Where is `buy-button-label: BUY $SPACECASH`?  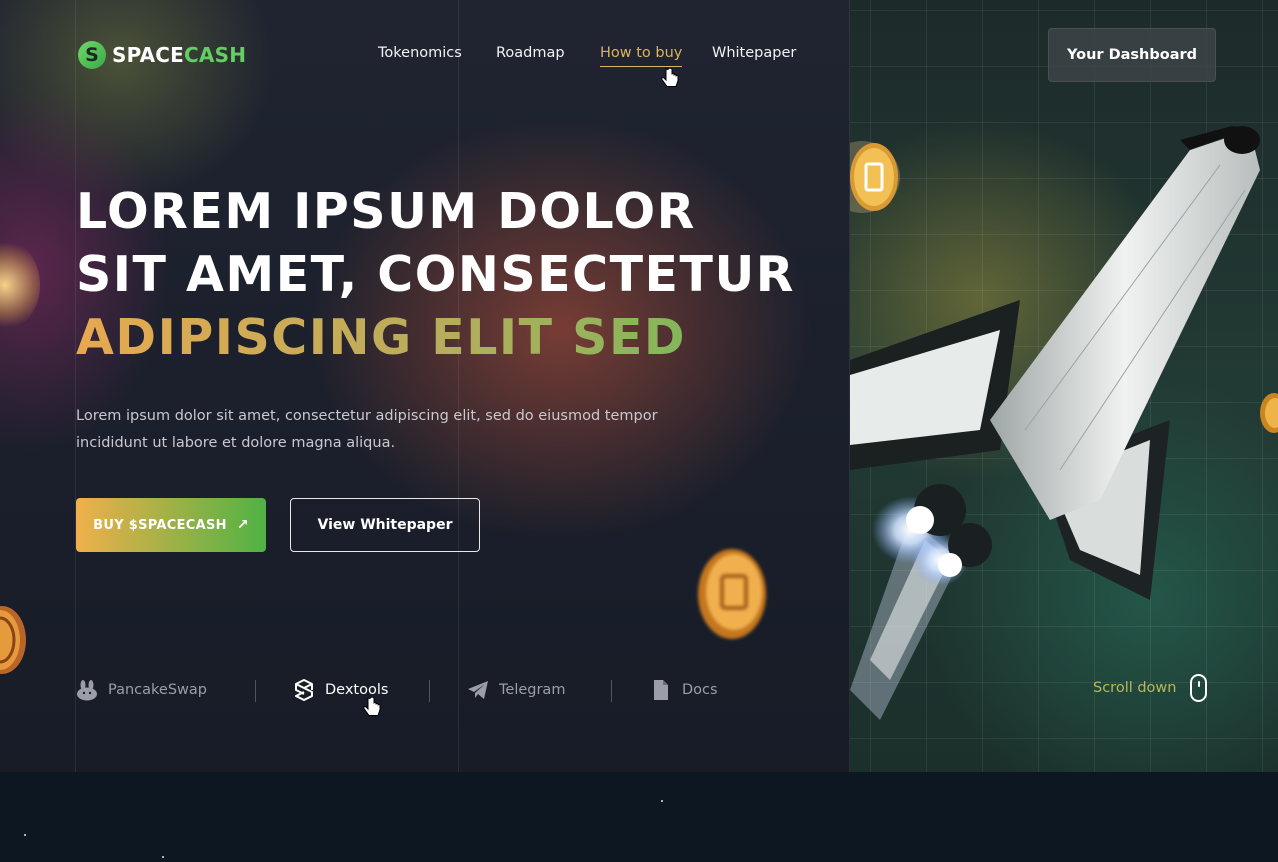 buy-button-label: BUY $SPACECASH is located at coordinates (160, 525).